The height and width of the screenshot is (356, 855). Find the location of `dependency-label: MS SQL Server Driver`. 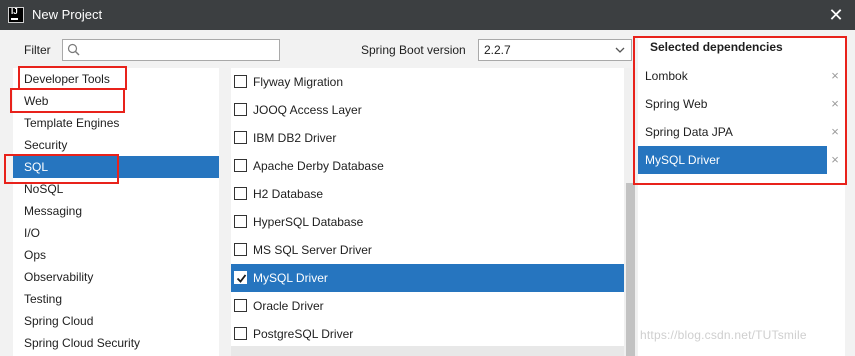

dependency-label: MS SQL Server Driver is located at coordinates (312, 250).